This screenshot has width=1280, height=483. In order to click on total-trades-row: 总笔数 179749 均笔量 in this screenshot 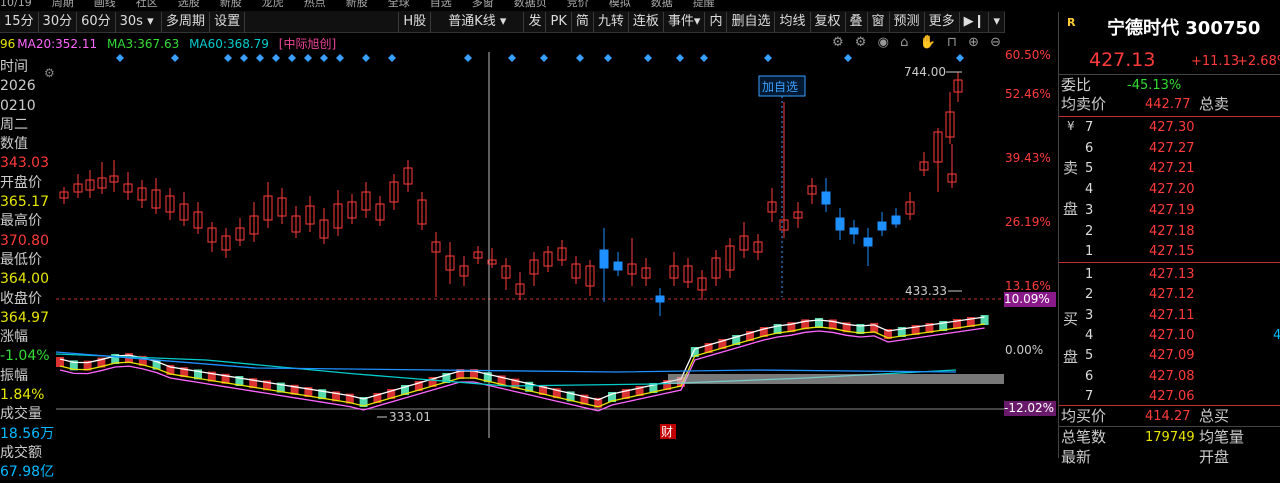, I will do `click(1169, 438)`.